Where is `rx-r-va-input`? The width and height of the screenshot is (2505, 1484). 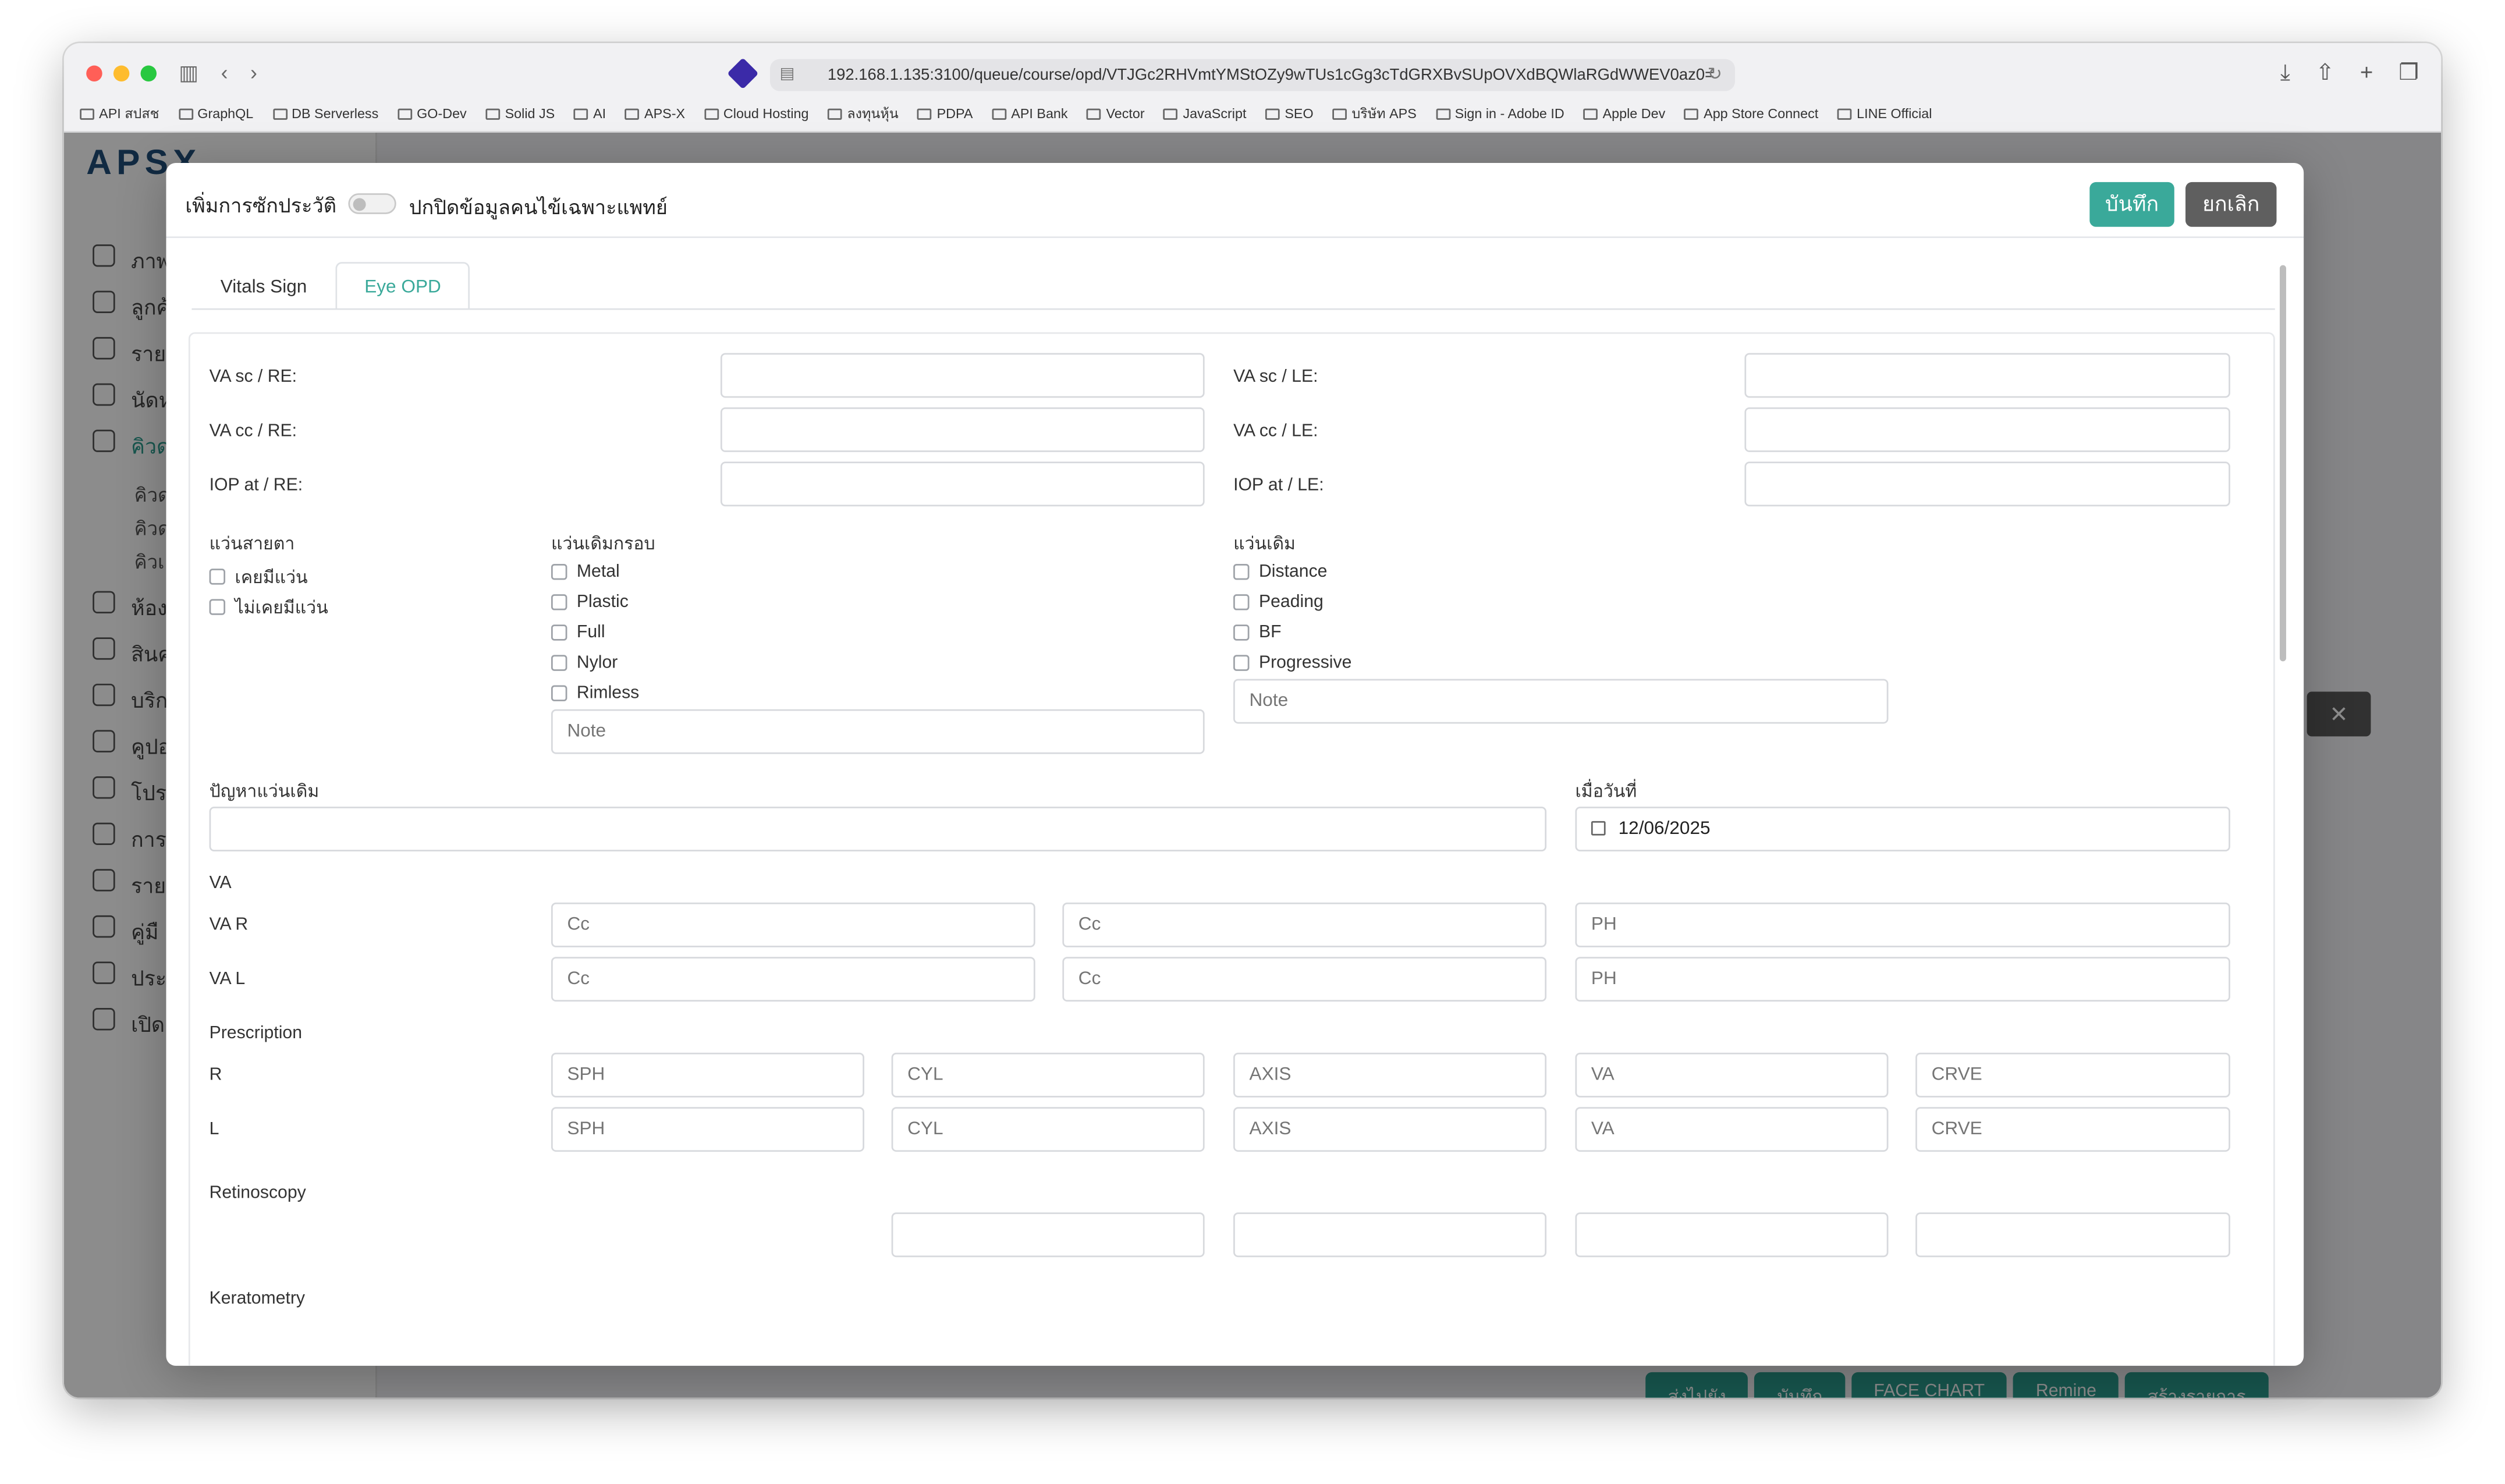
rx-r-va-input is located at coordinates (1732, 1075).